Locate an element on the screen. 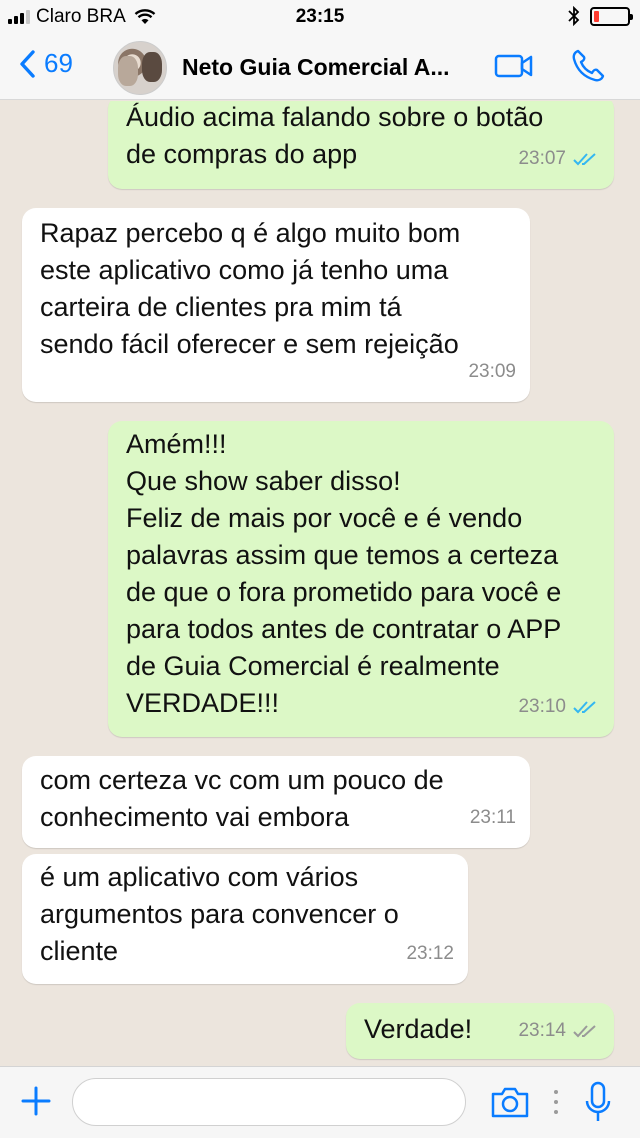  message-meta: 23:14 is located at coordinates (559, 1030).